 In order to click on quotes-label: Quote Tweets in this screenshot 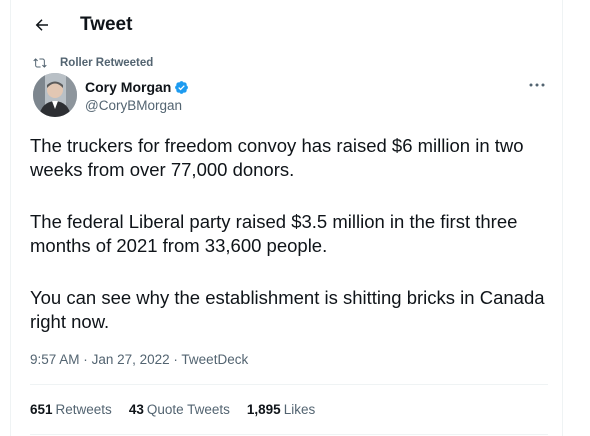, I will do `click(188, 409)`.